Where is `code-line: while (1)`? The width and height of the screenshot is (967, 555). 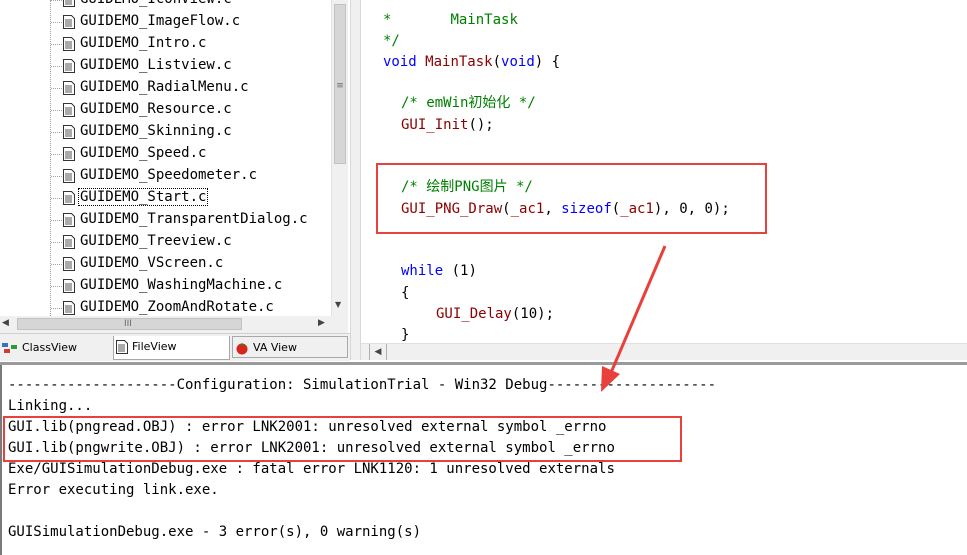
code-line: while (1) is located at coordinates (439, 271).